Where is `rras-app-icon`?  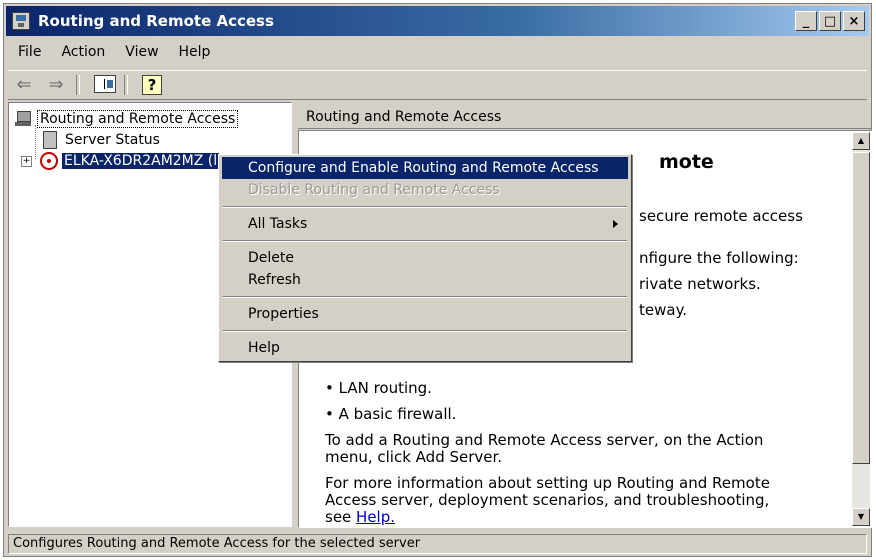 rras-app-icon is located at coordinates (21, 21).